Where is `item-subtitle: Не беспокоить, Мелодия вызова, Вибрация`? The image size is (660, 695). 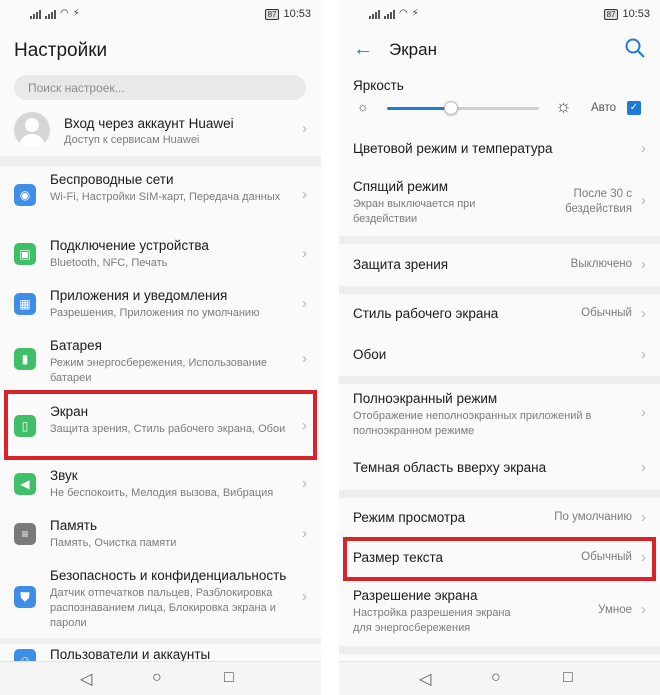 item-subtitle: Не беспокоить, Мелодия вызова, Вибрация is located at coordinates (162, 493).